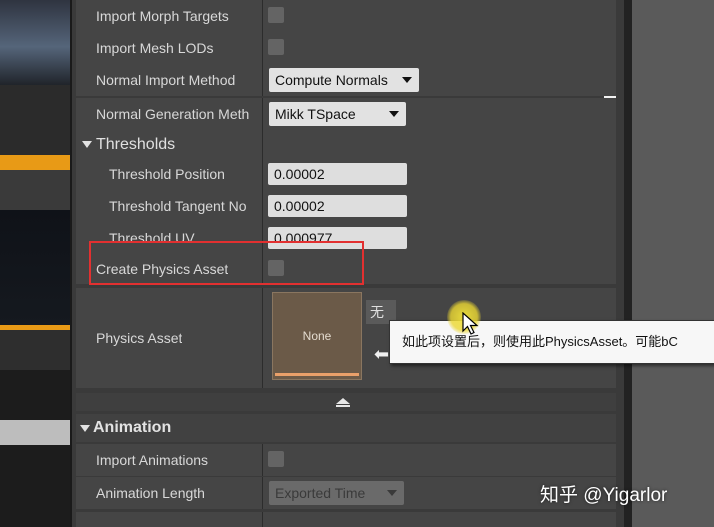 The height and width of the screenshot is (527, 714). Describe the element at coordinates (162, 16) in the screenshot. I see `label: Import Morph Targets` at that location.